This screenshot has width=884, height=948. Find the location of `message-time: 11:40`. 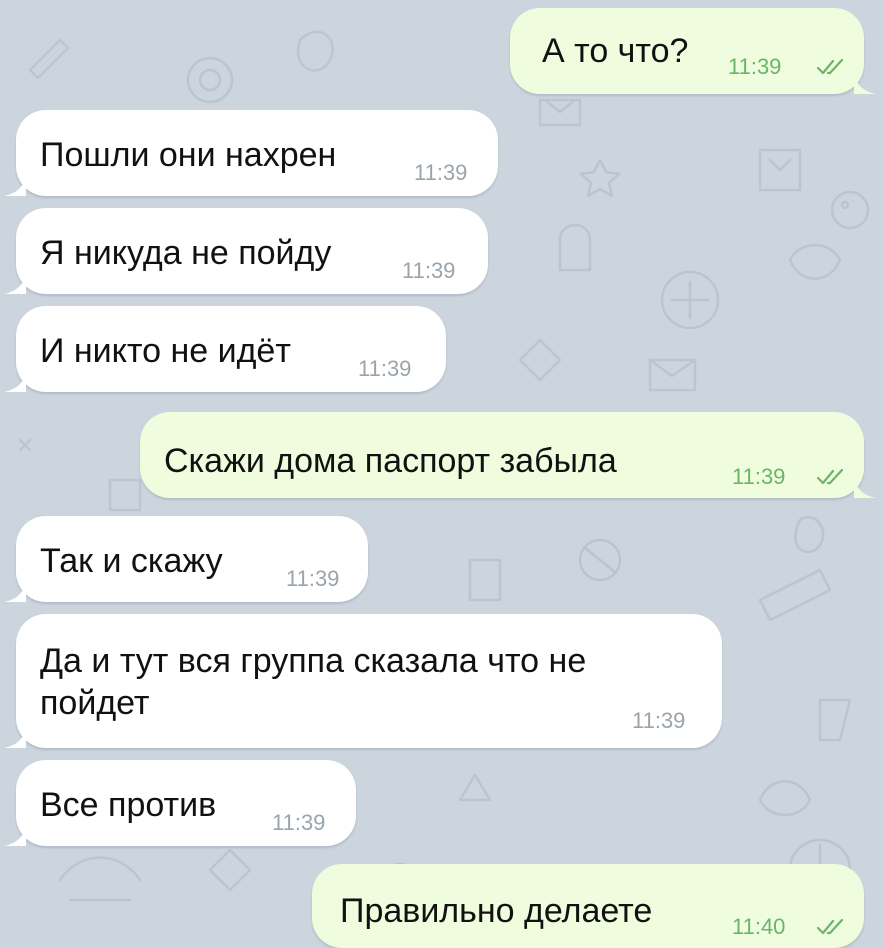

message-time: 11:40 is located at coordinates (759, 926).